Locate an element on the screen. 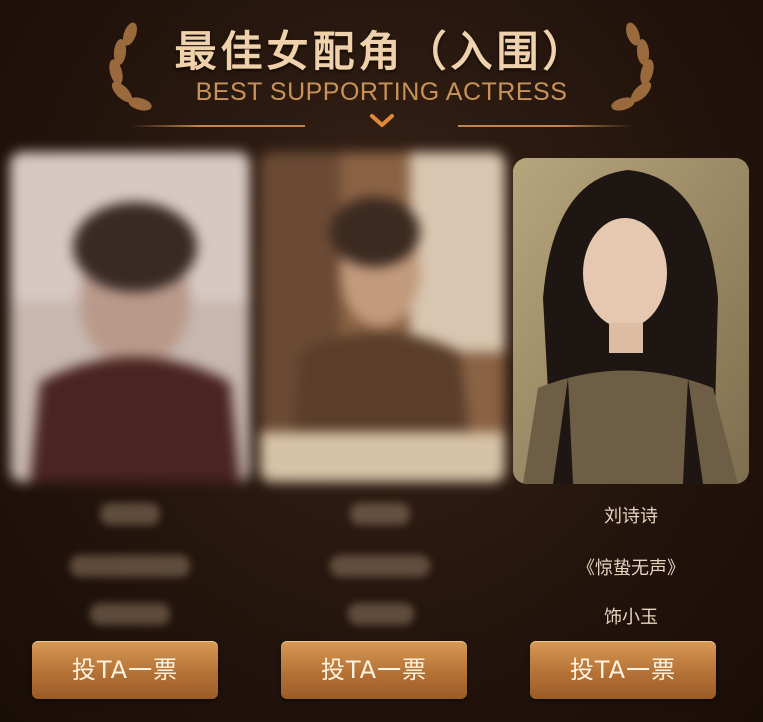 Image resolution: width=763 pixels, height=722 pixels. nominee-3-name: 刘诗诗 is located at coordinates (631, 516).